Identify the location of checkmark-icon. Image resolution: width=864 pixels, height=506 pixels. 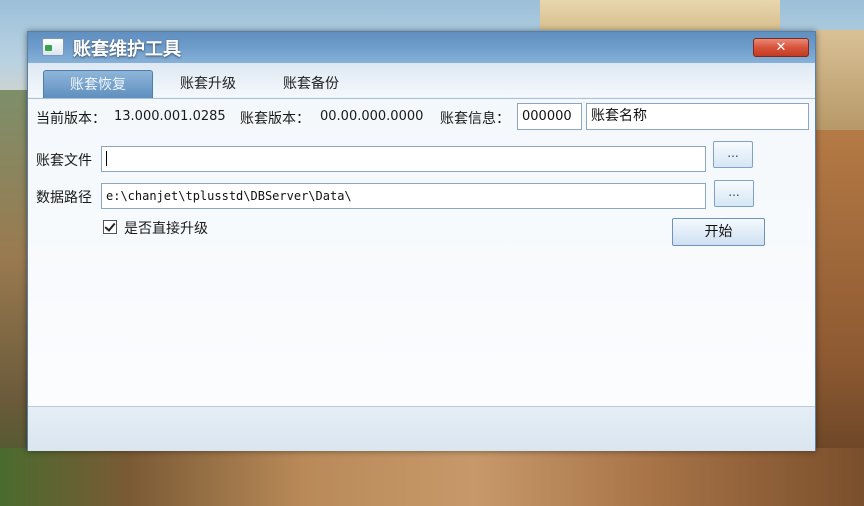
(110, 226).